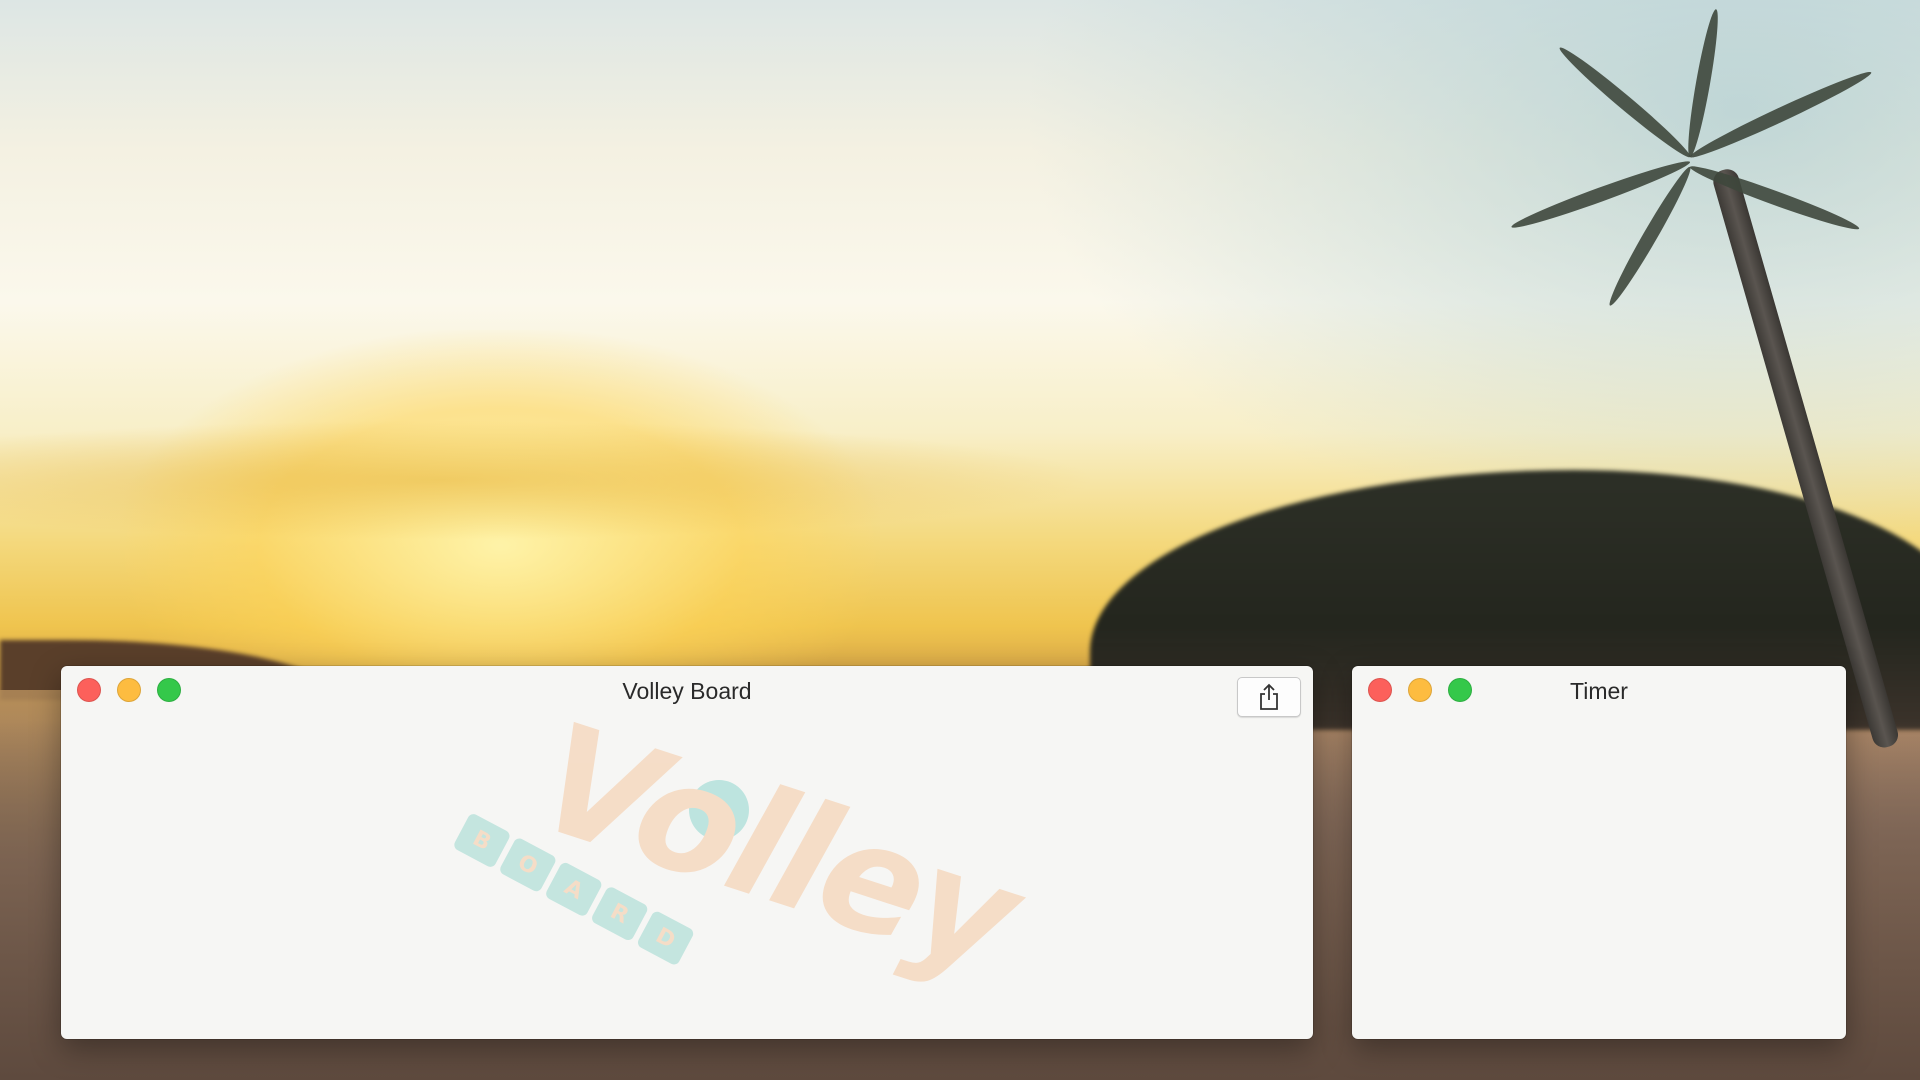 This screenshot has height=1080, width=1920. I want to click on window-title: Timer, so click(1599, 691).